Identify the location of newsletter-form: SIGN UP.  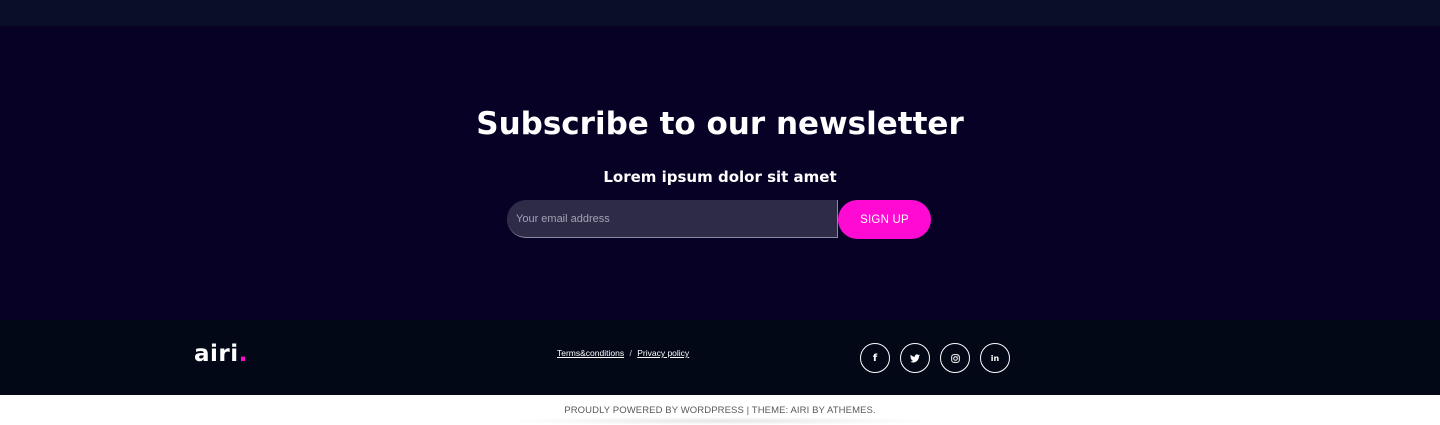
(719, 219).